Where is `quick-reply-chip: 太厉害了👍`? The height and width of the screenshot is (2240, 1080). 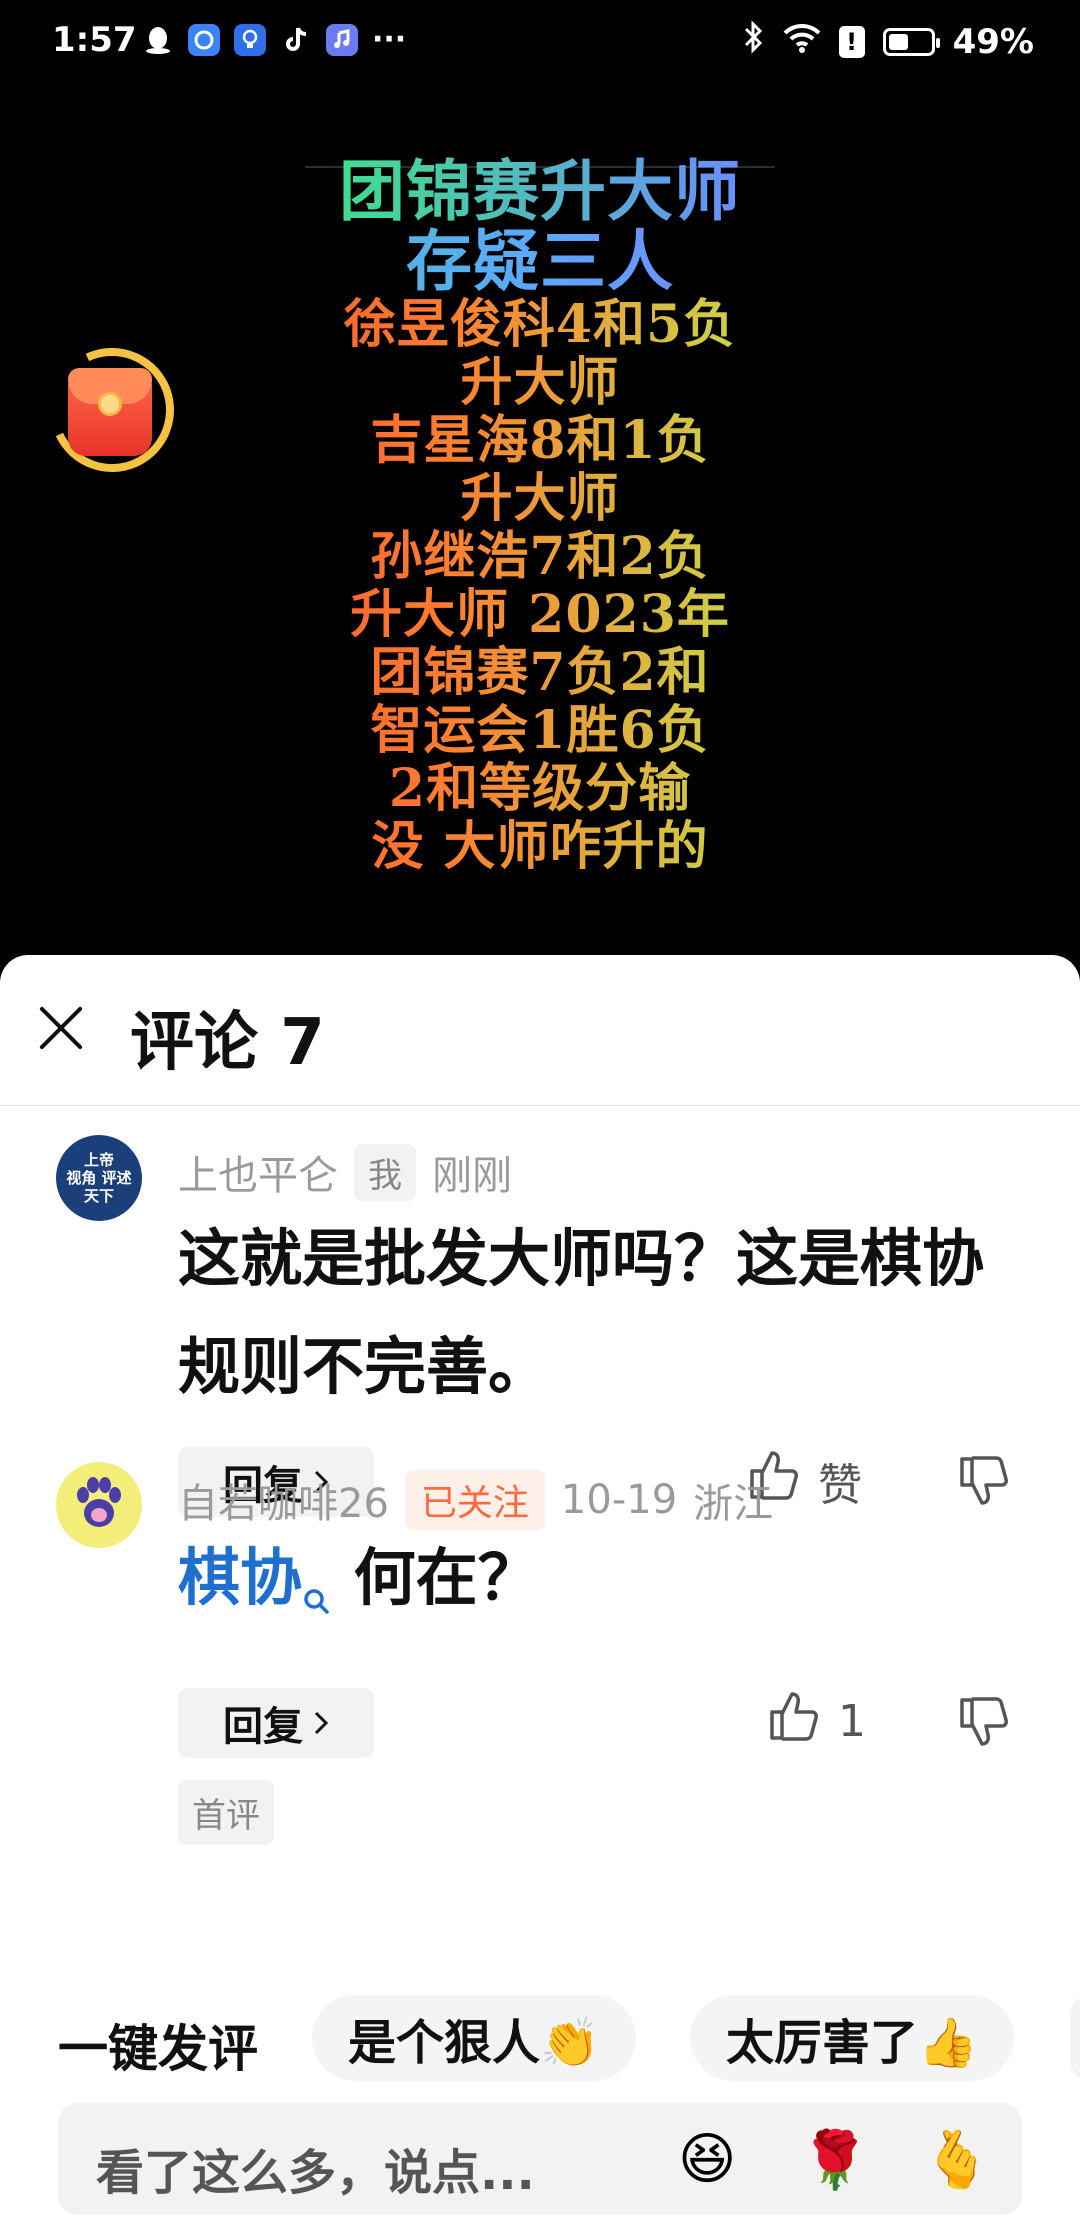 quick-reply-chip: 太厉害了👍 is located at coordinates (852, 2038).